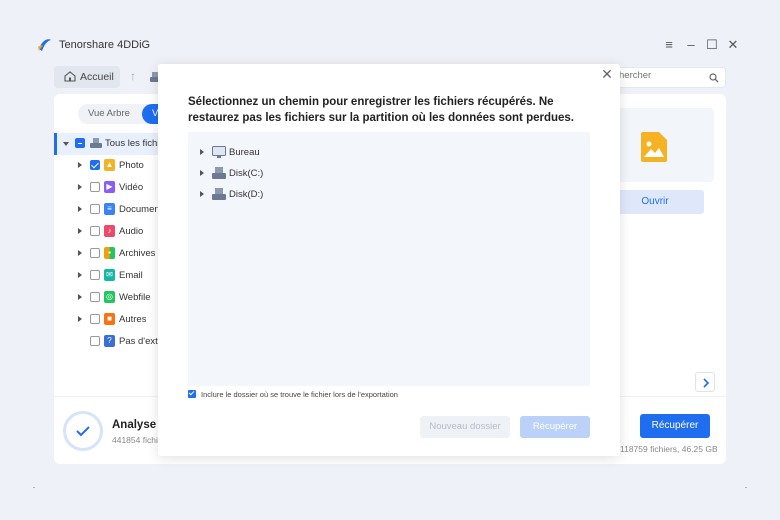  I want to click on scan-complete-indicator, so click(83, 431).